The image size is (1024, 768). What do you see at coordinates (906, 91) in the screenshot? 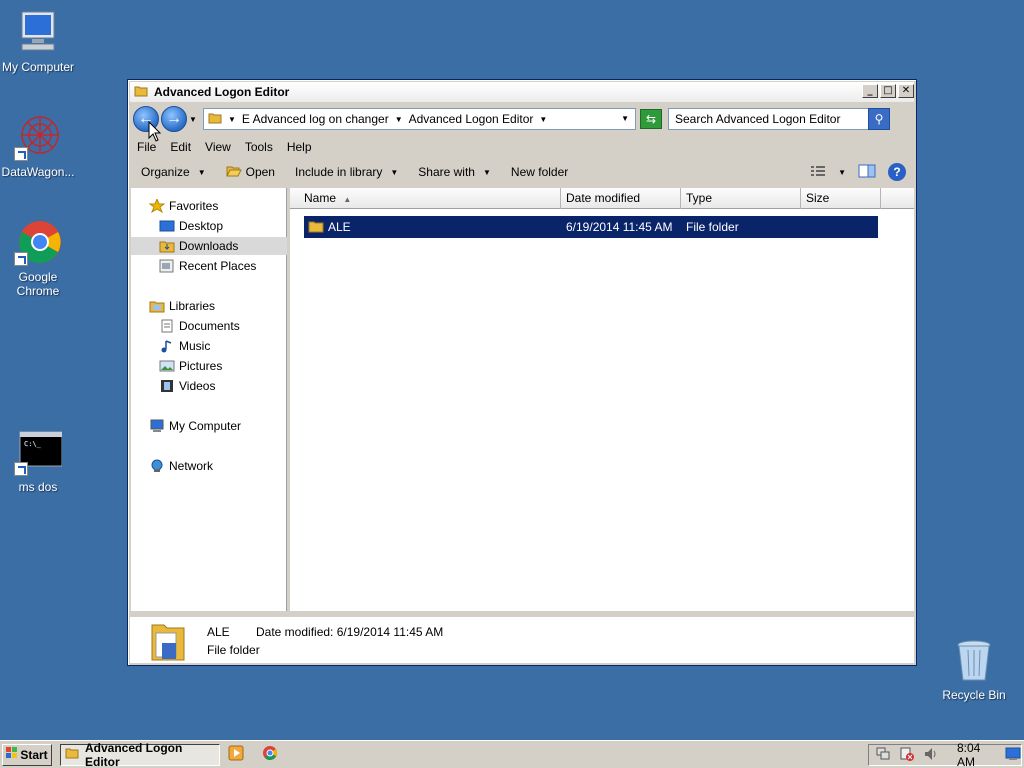
I see `close-button: ✕` at bounding box center [906, 91].